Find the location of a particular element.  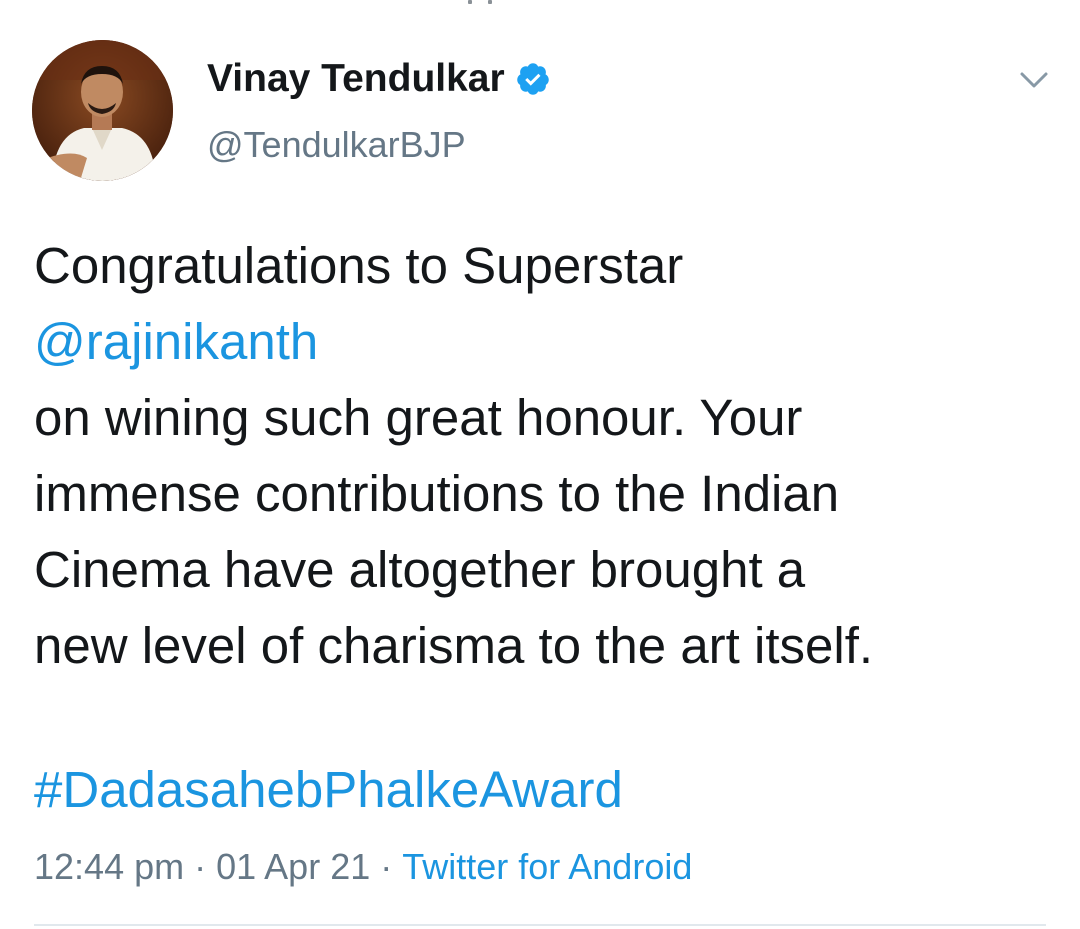

previous-content-fragment is located at coordinates (540, 3).